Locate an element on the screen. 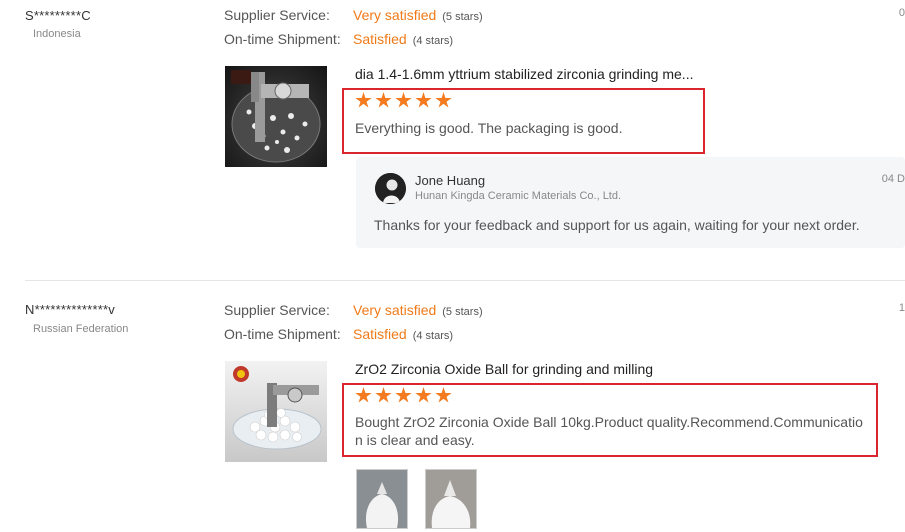  buyer-name: N**************v is located at coordinates (70, 309).